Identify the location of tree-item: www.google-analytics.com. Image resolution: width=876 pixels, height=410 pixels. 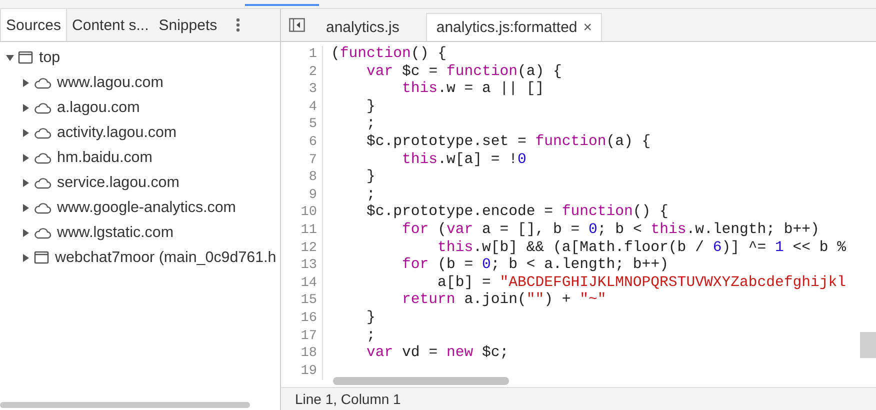
(146, 207).